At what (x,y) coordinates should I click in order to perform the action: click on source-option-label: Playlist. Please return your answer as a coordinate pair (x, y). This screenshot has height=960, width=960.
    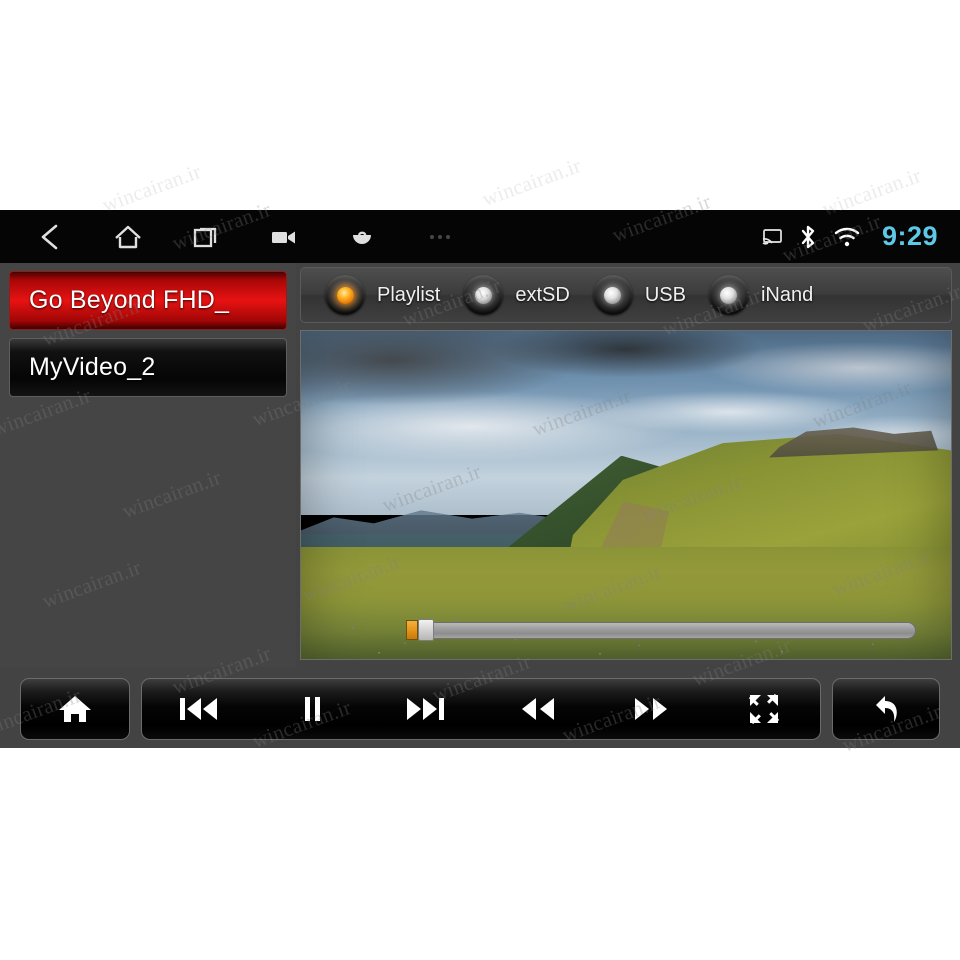
    Looking at the image, I should click on (409, 294).